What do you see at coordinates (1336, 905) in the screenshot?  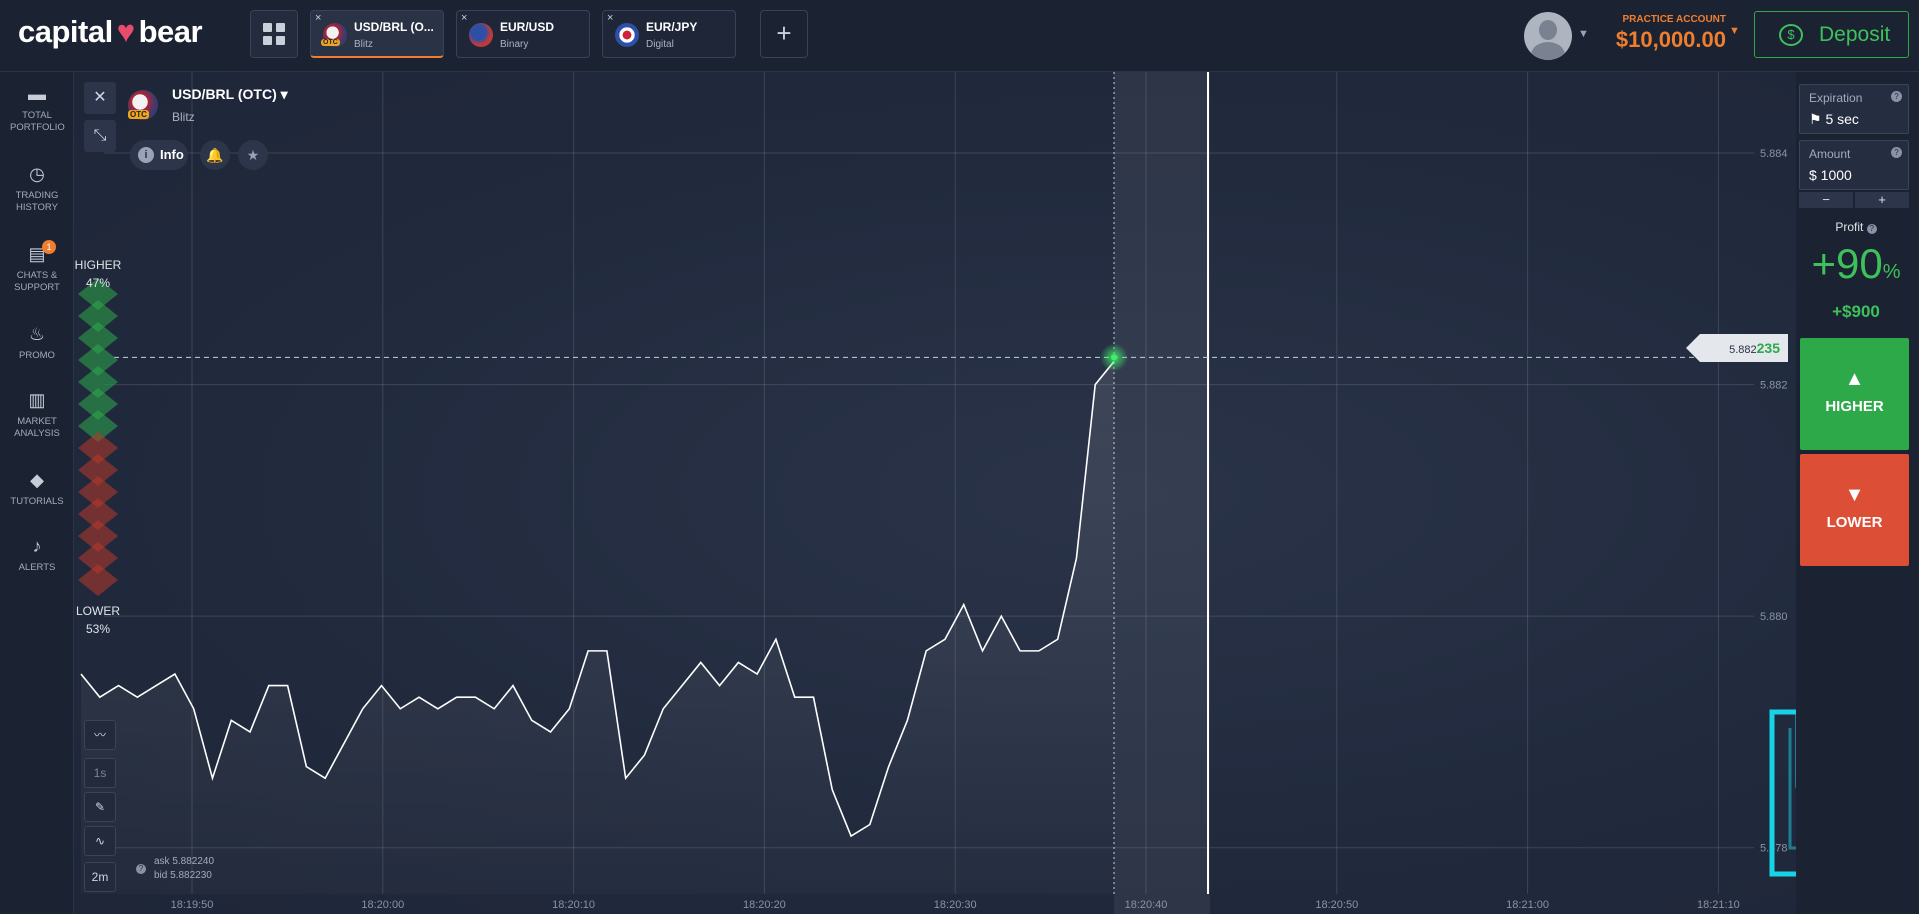 I see `x-tick-label: 18:20:50` at bounding box center [1336, 905].